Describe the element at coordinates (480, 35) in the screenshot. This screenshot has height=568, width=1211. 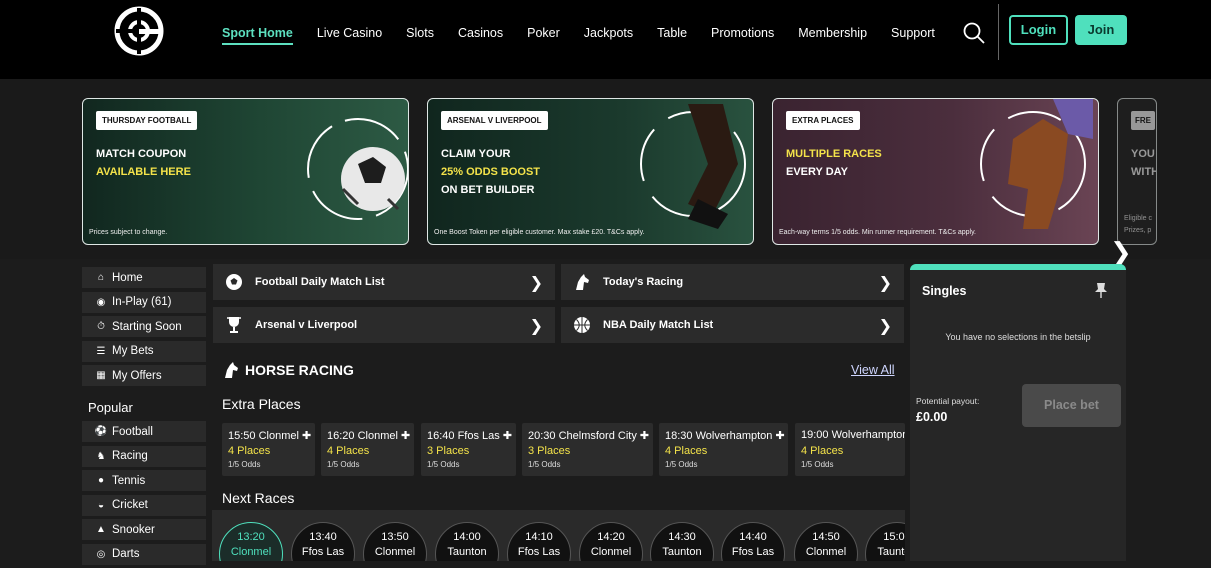
I see `nav-casinos: Casinos` at that location.